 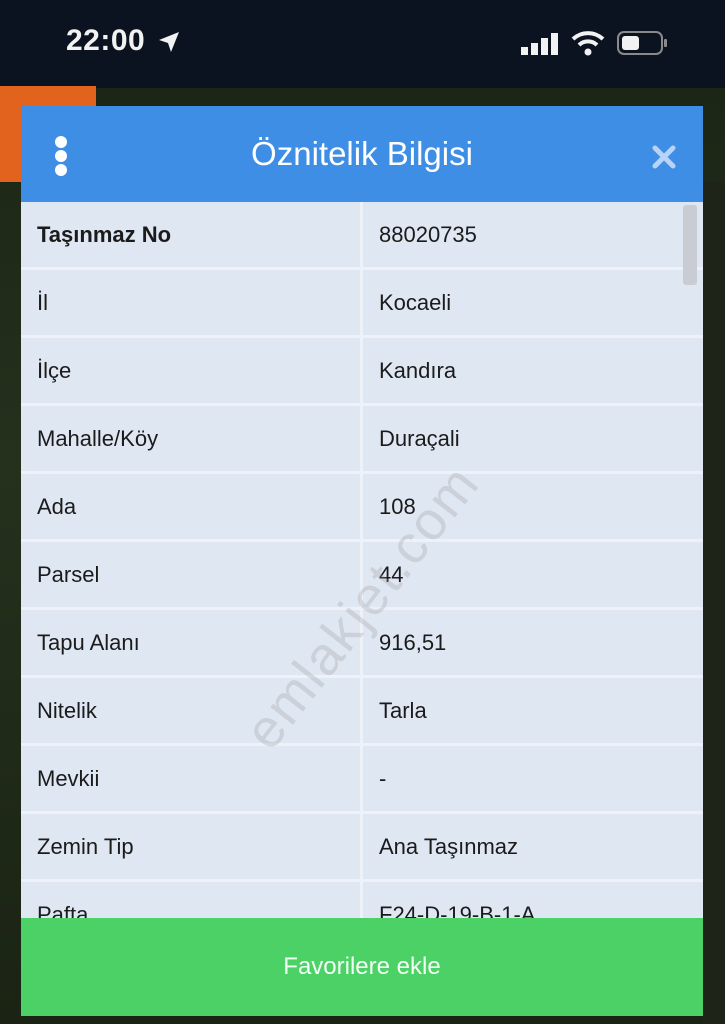 I want to click on status-time: 22:00, so click(x=106, y=40).